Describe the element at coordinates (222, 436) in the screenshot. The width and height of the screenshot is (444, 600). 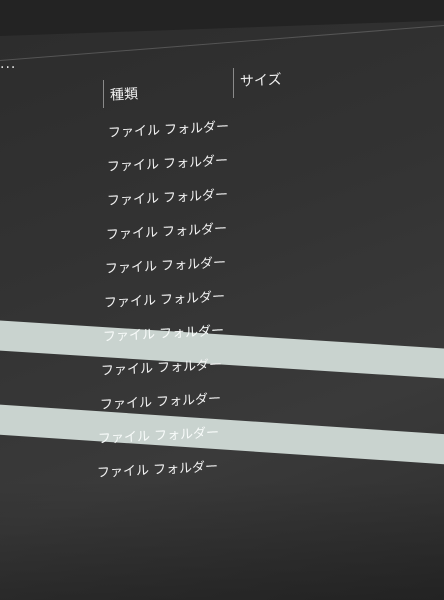
I see `selected-row-highlight` at that location.